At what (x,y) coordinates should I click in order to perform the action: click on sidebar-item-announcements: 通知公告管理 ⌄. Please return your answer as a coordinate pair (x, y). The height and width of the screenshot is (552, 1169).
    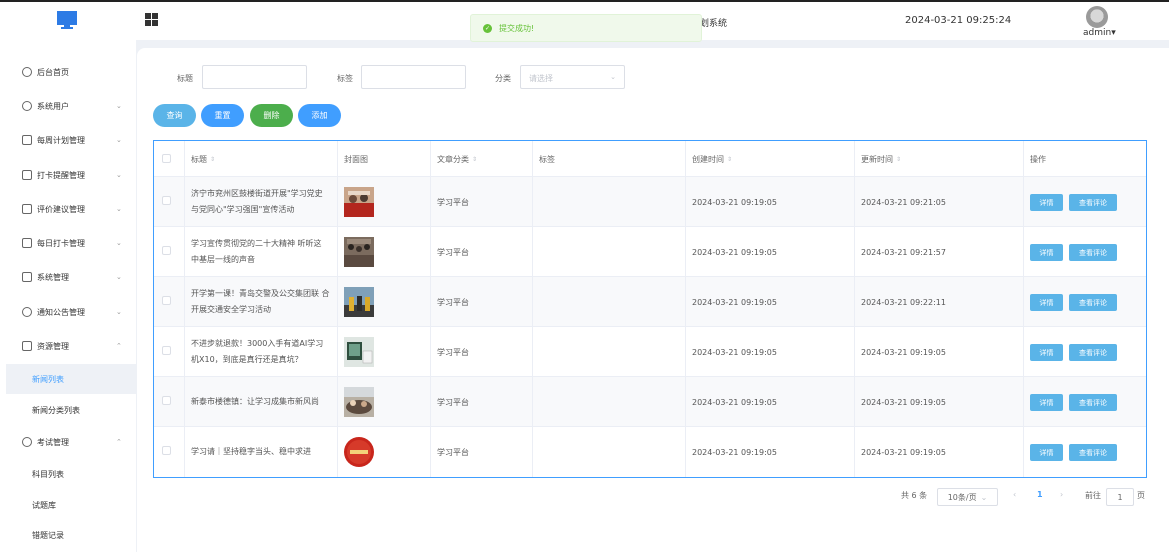
    Looking at the image, I should click on (68, 312).